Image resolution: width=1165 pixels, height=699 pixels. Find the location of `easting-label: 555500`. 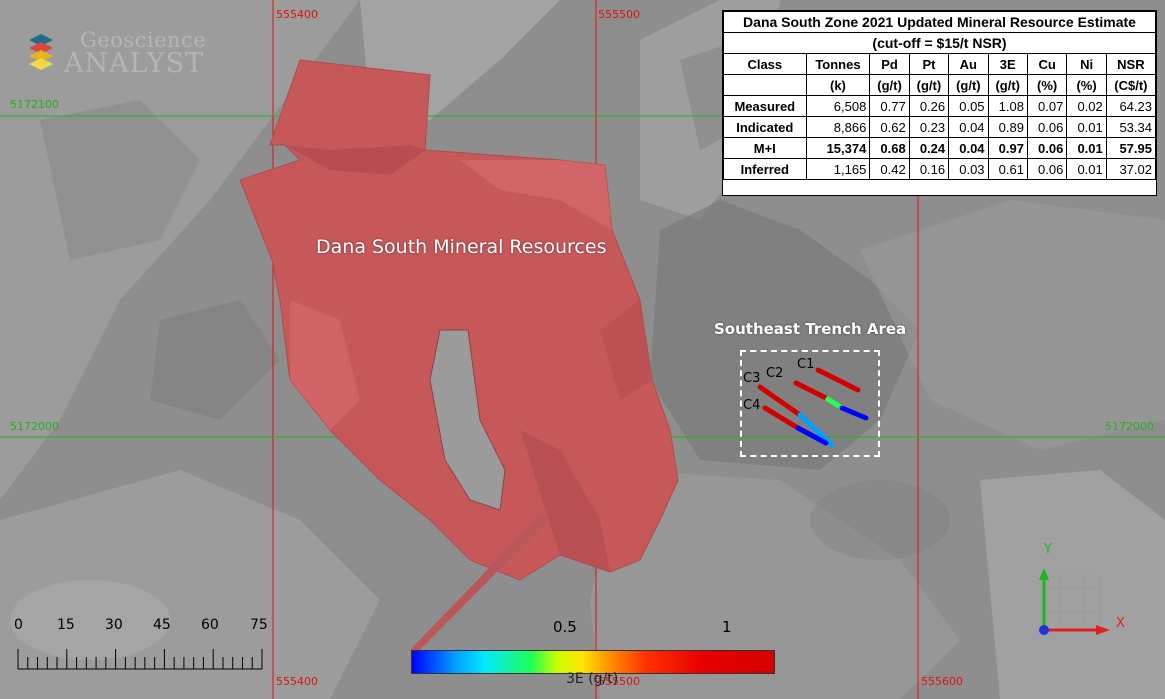

easting-label: 555500 is located at coordinates (619, 14).